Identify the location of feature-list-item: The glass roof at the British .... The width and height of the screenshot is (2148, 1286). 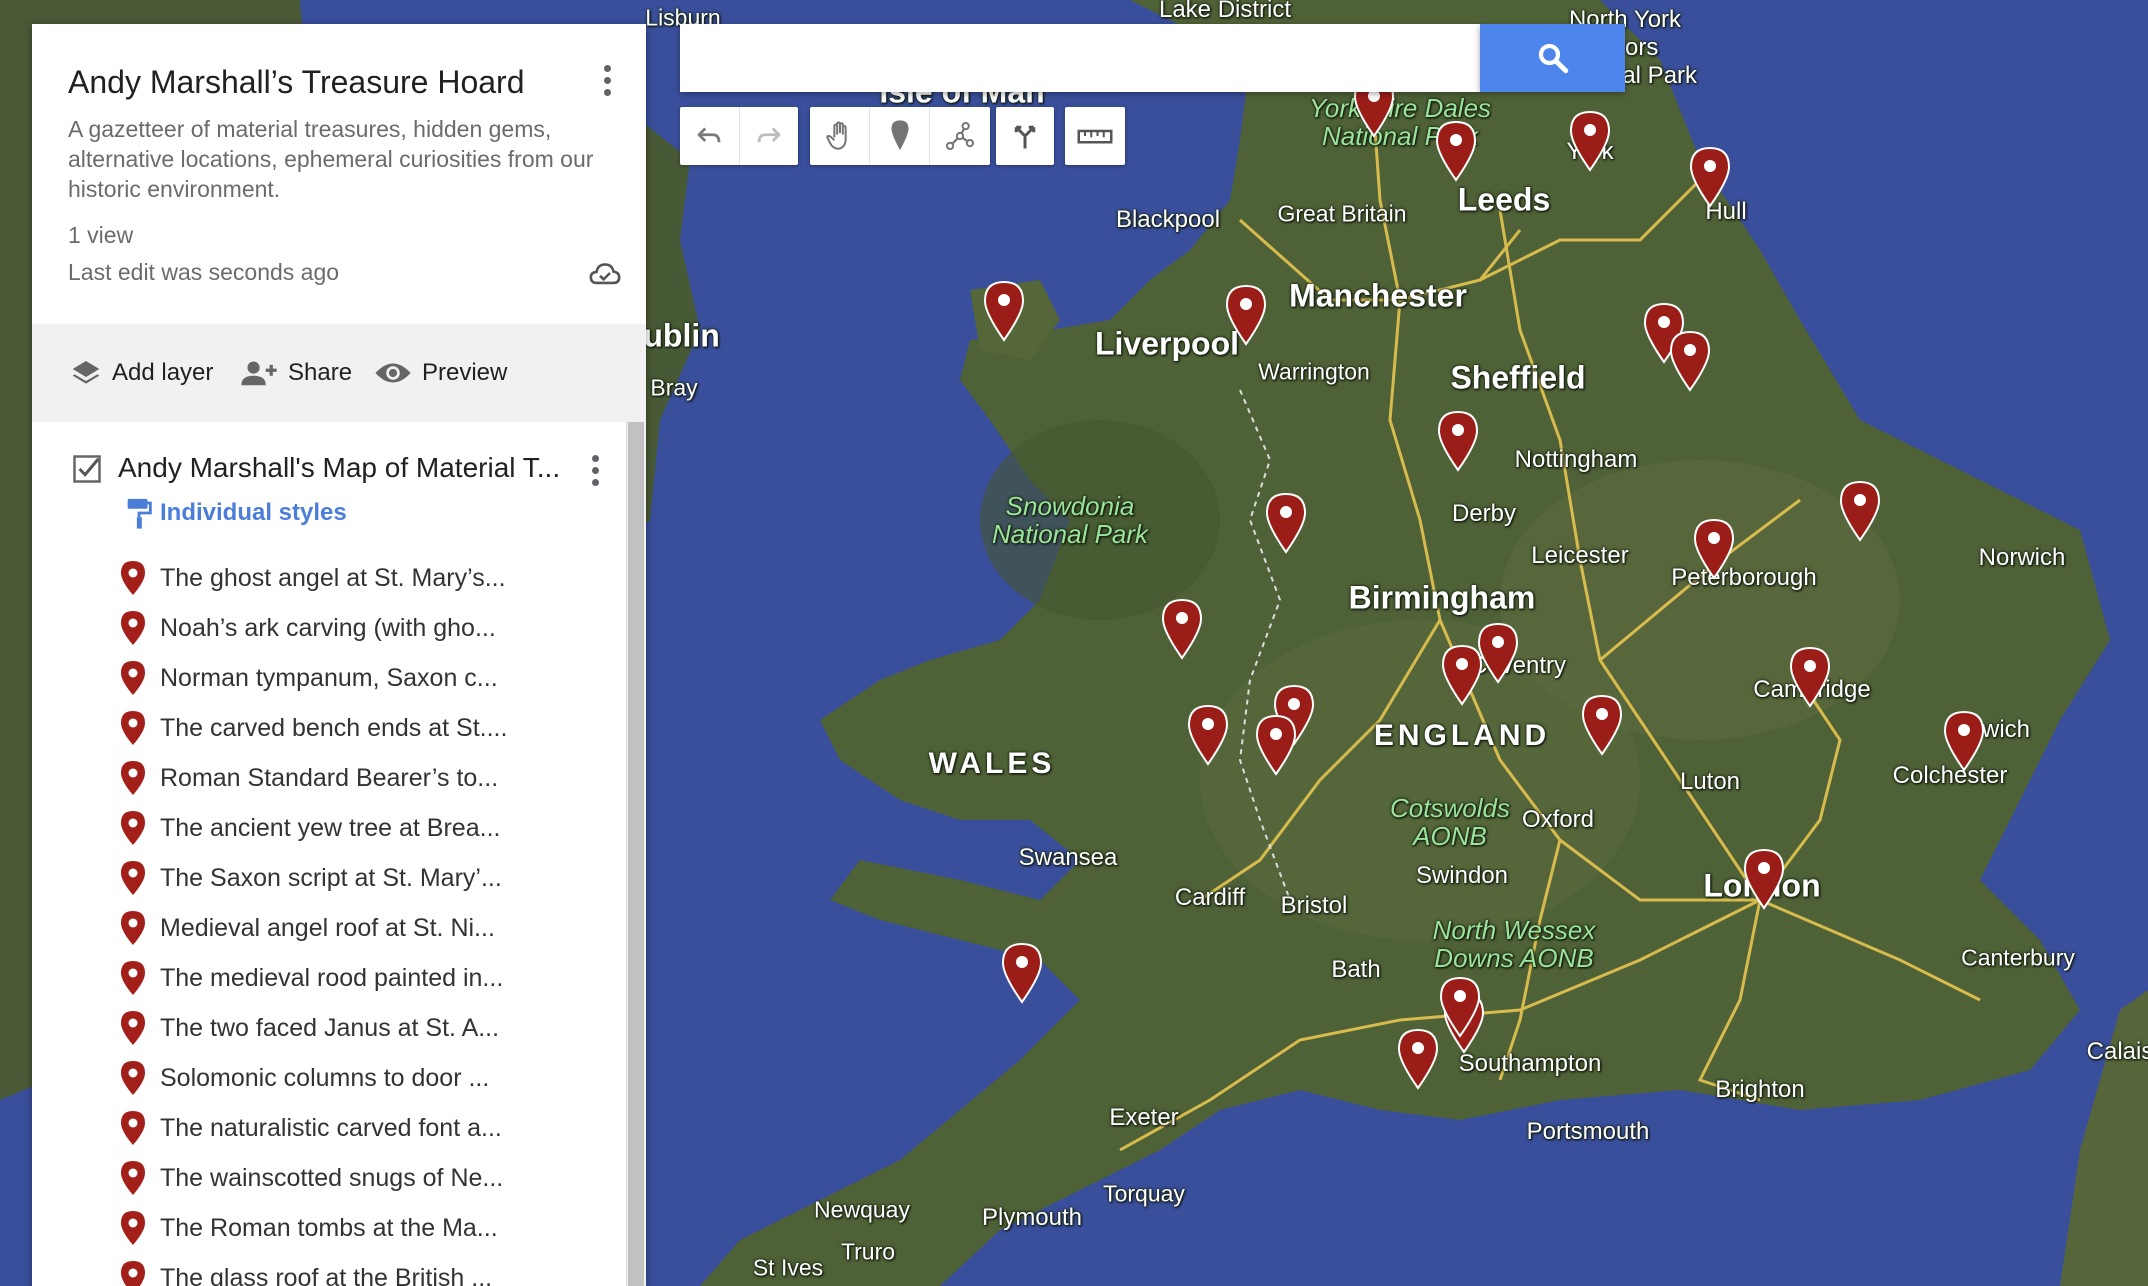
(306, 1271).